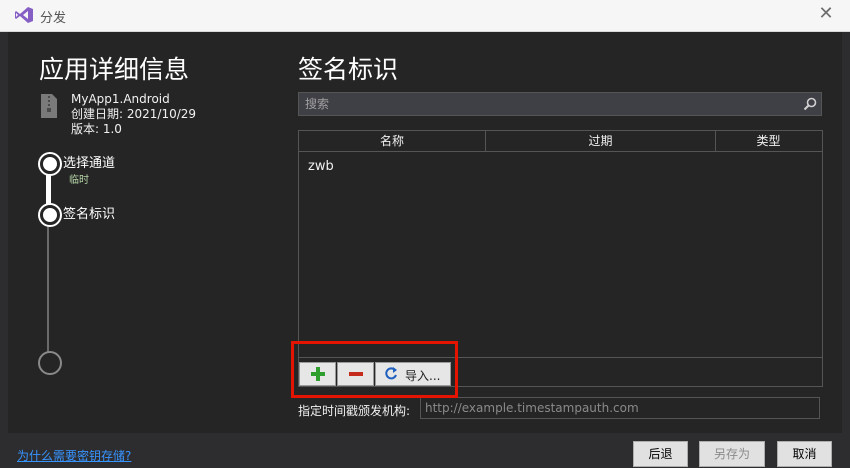  What do you see at coordinates (50, 215) in the screenshot?
I see `step-dot-signing-identity` at bounding box center [50, 215].